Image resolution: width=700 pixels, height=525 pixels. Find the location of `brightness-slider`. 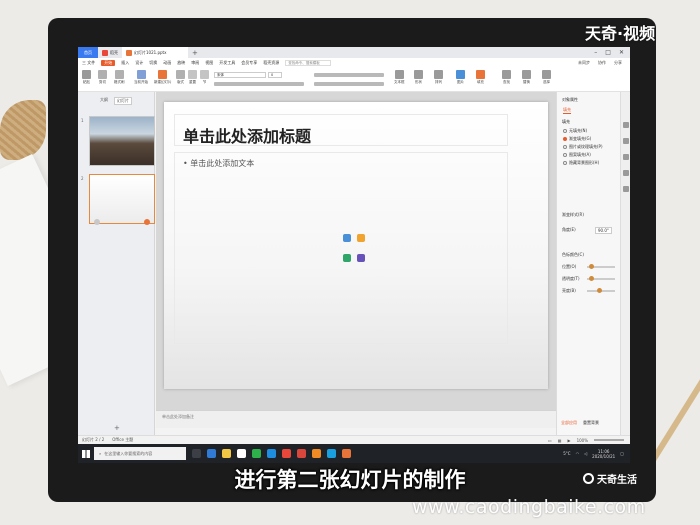

brightness-slider is located at coordinates (601, 290).